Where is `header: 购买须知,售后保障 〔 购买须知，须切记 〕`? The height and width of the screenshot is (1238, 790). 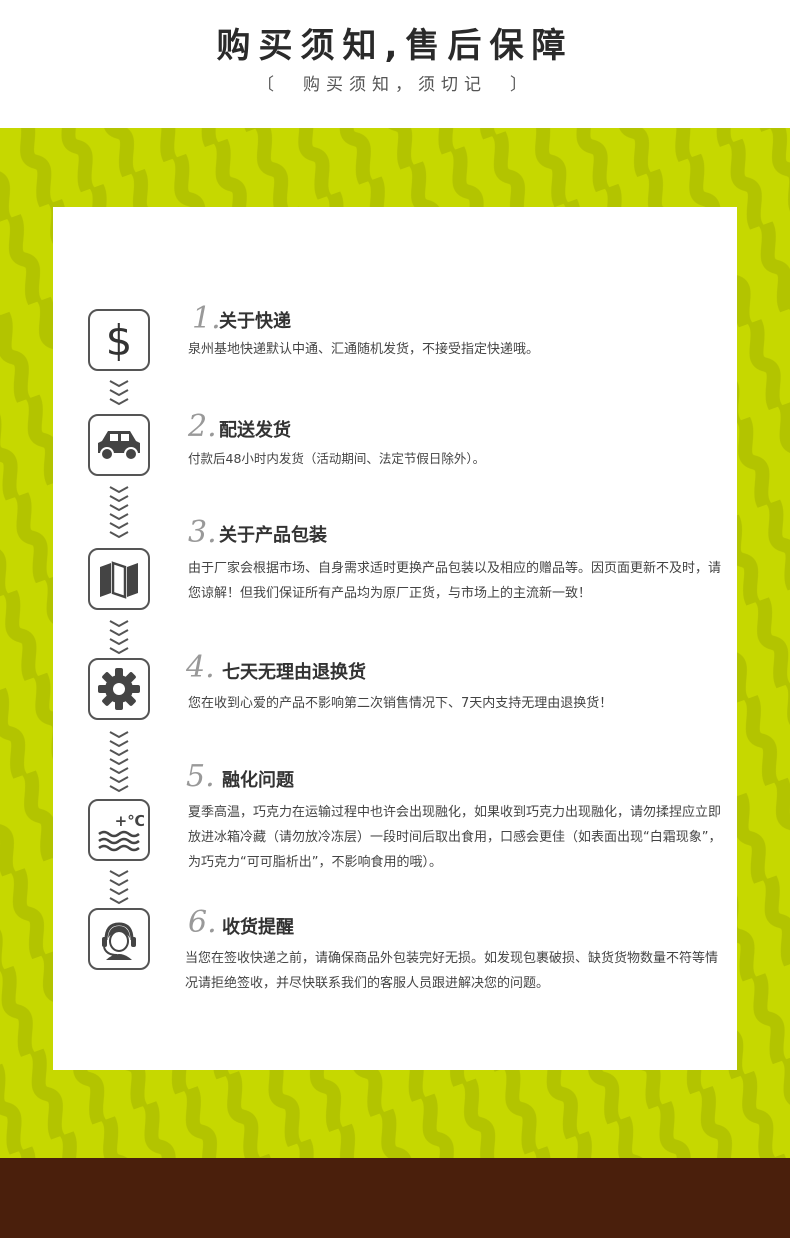 header: 购买须知,售后保障 〔 购买须知，须切记 〕 is located at coordinates (395, 64).